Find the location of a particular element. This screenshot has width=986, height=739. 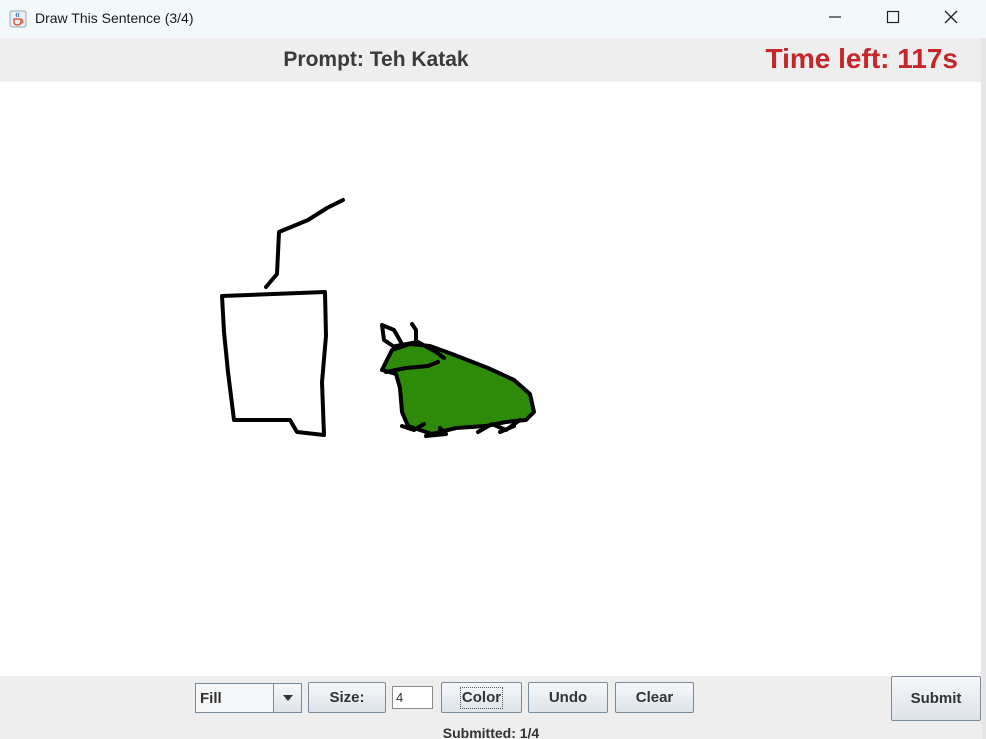

window-title: Draw This Sentence (3/4) is located at coordinates (114, 18).